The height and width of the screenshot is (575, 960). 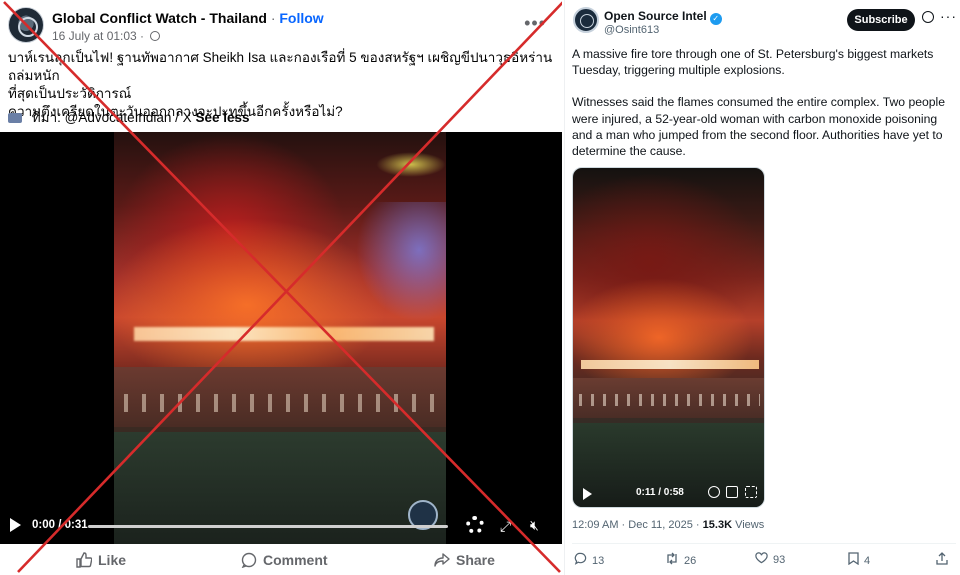 What do you see at coordinates (770, 559) in the screenshot?
I see `like-button: 93` at bounding box center [770, 559].